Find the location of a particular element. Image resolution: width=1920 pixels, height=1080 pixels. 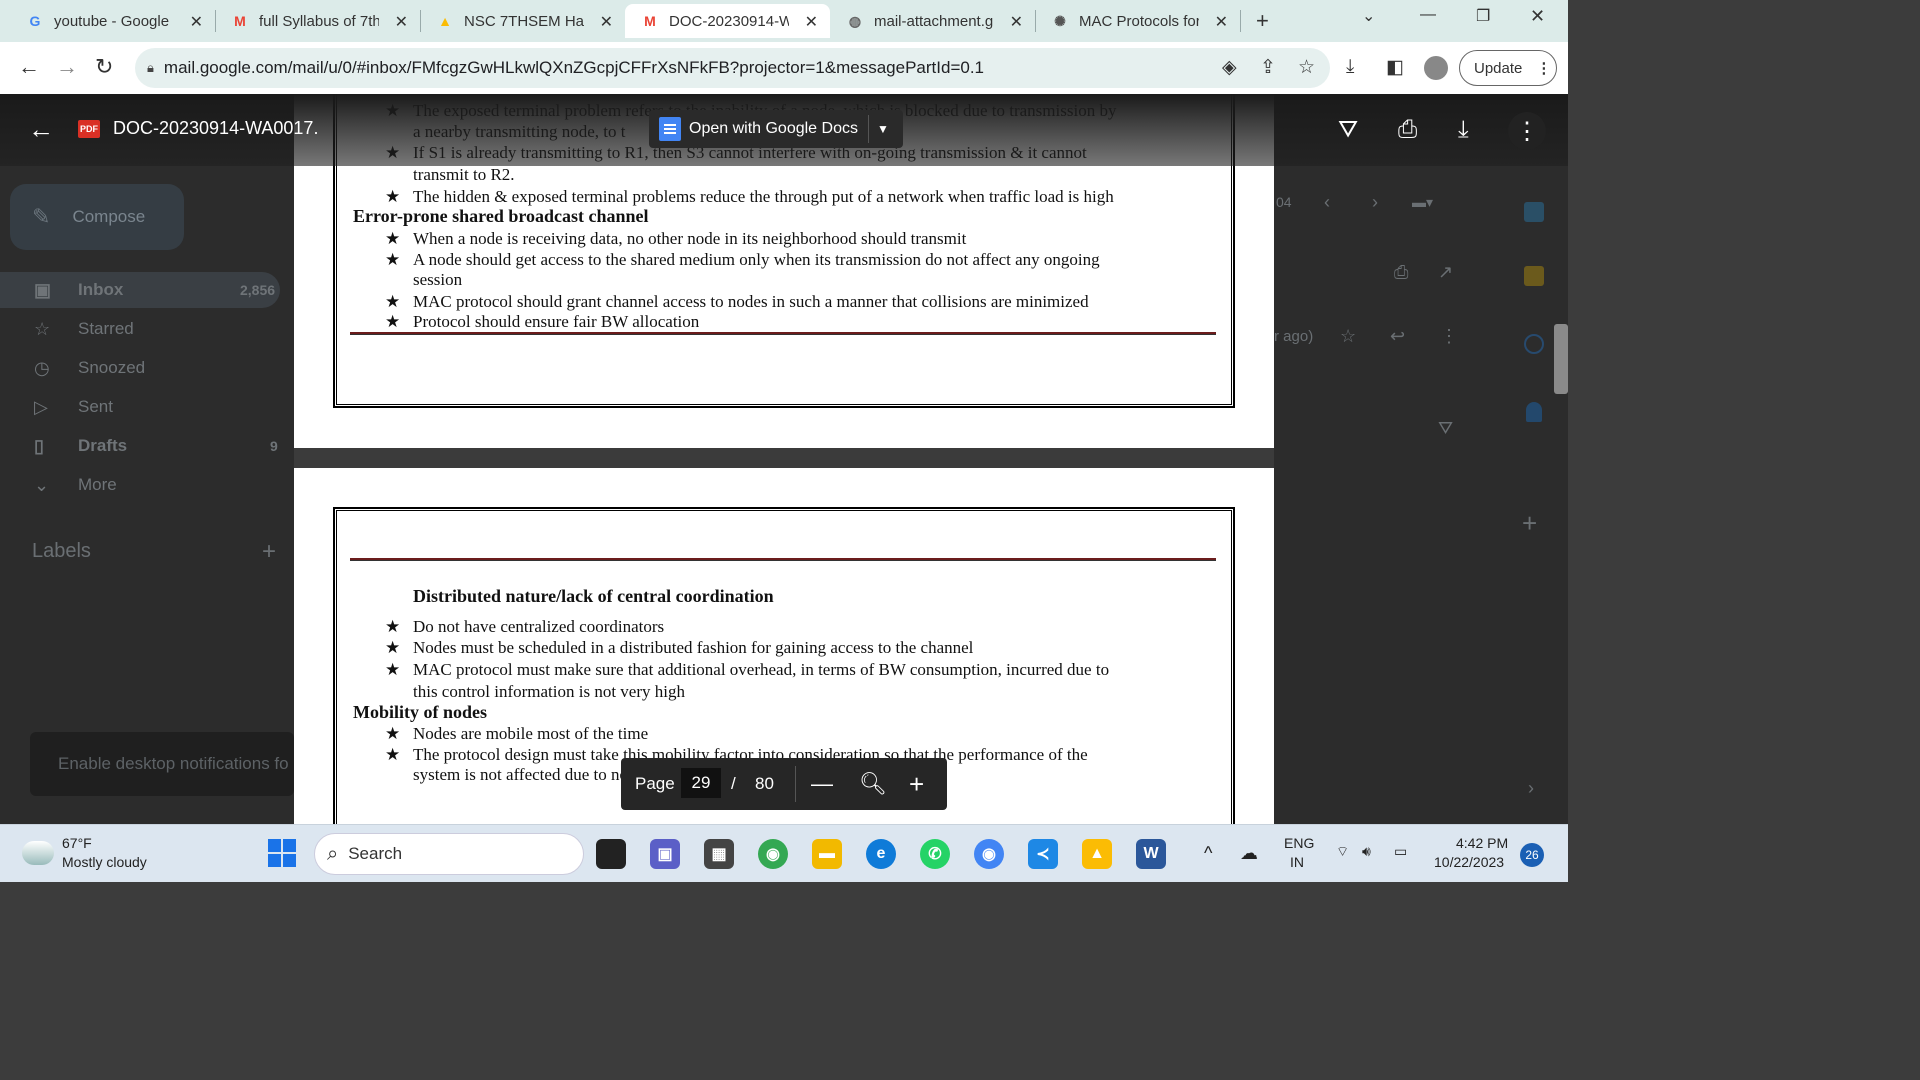

desktop-notification-banner: Enable desktop notifications fo is located at coordinates (162, 764).